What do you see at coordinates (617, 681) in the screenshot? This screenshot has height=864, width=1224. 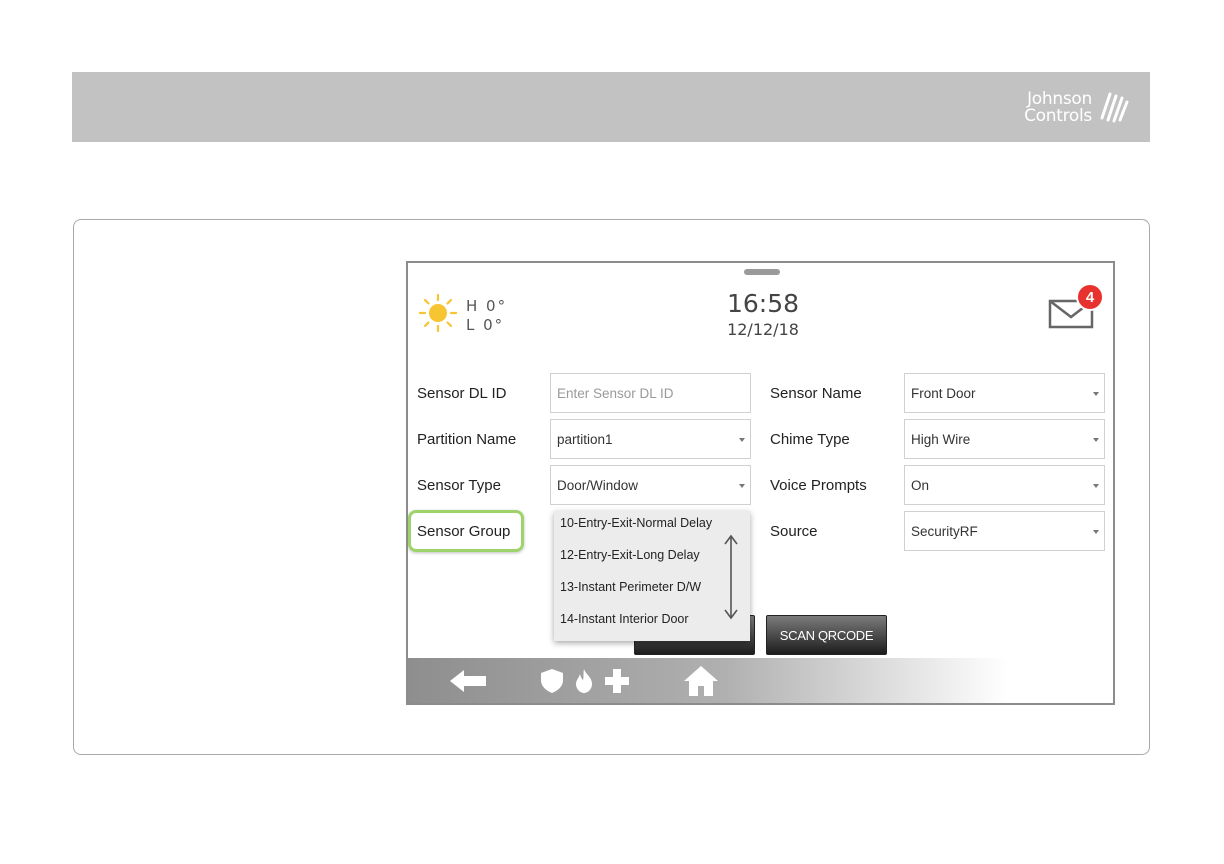 I see `plus-icon` at bounding box center [617, 681].